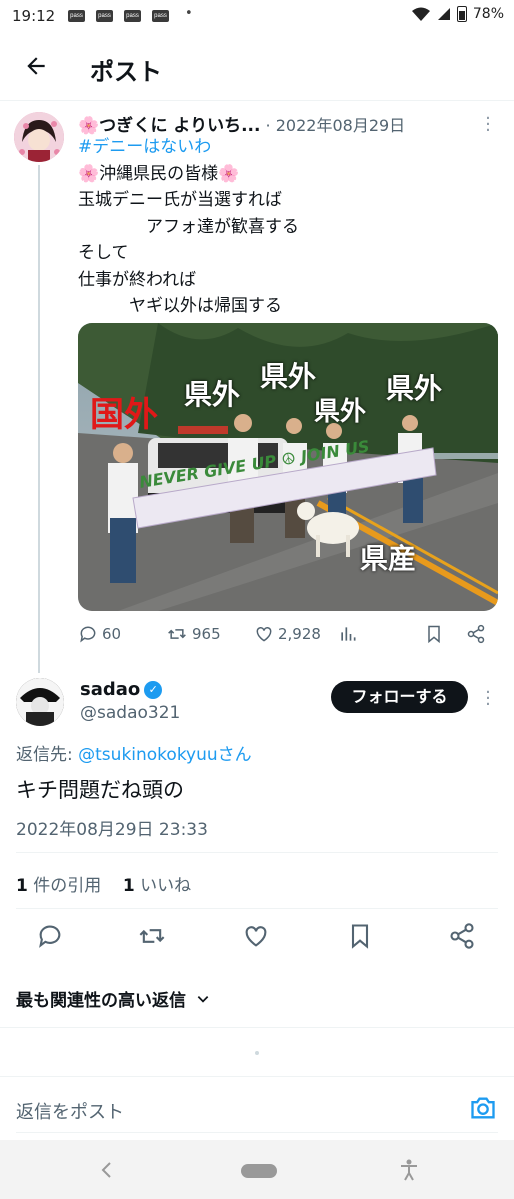 The height and width of the screenshot is (1199, 514). Describe the element at coordinates (107, 1170) in the screenshot. I see `nav-back-icon` at that location.